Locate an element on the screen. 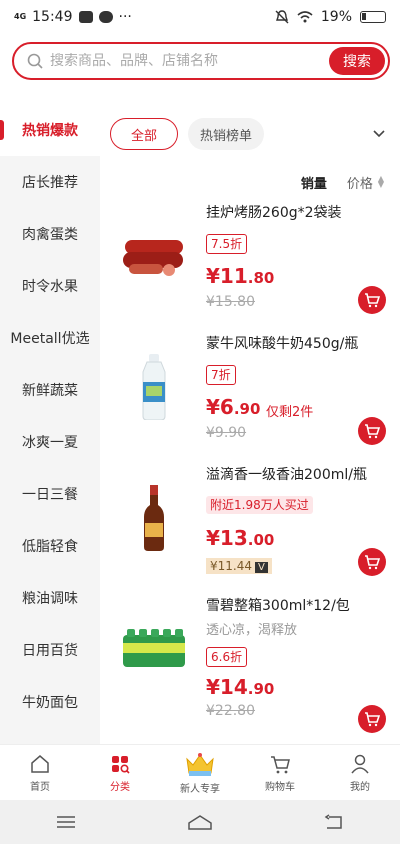 The width and height of the screenshot is (400, 844). tab-label: 首页 is located at coordinates (40, 787).